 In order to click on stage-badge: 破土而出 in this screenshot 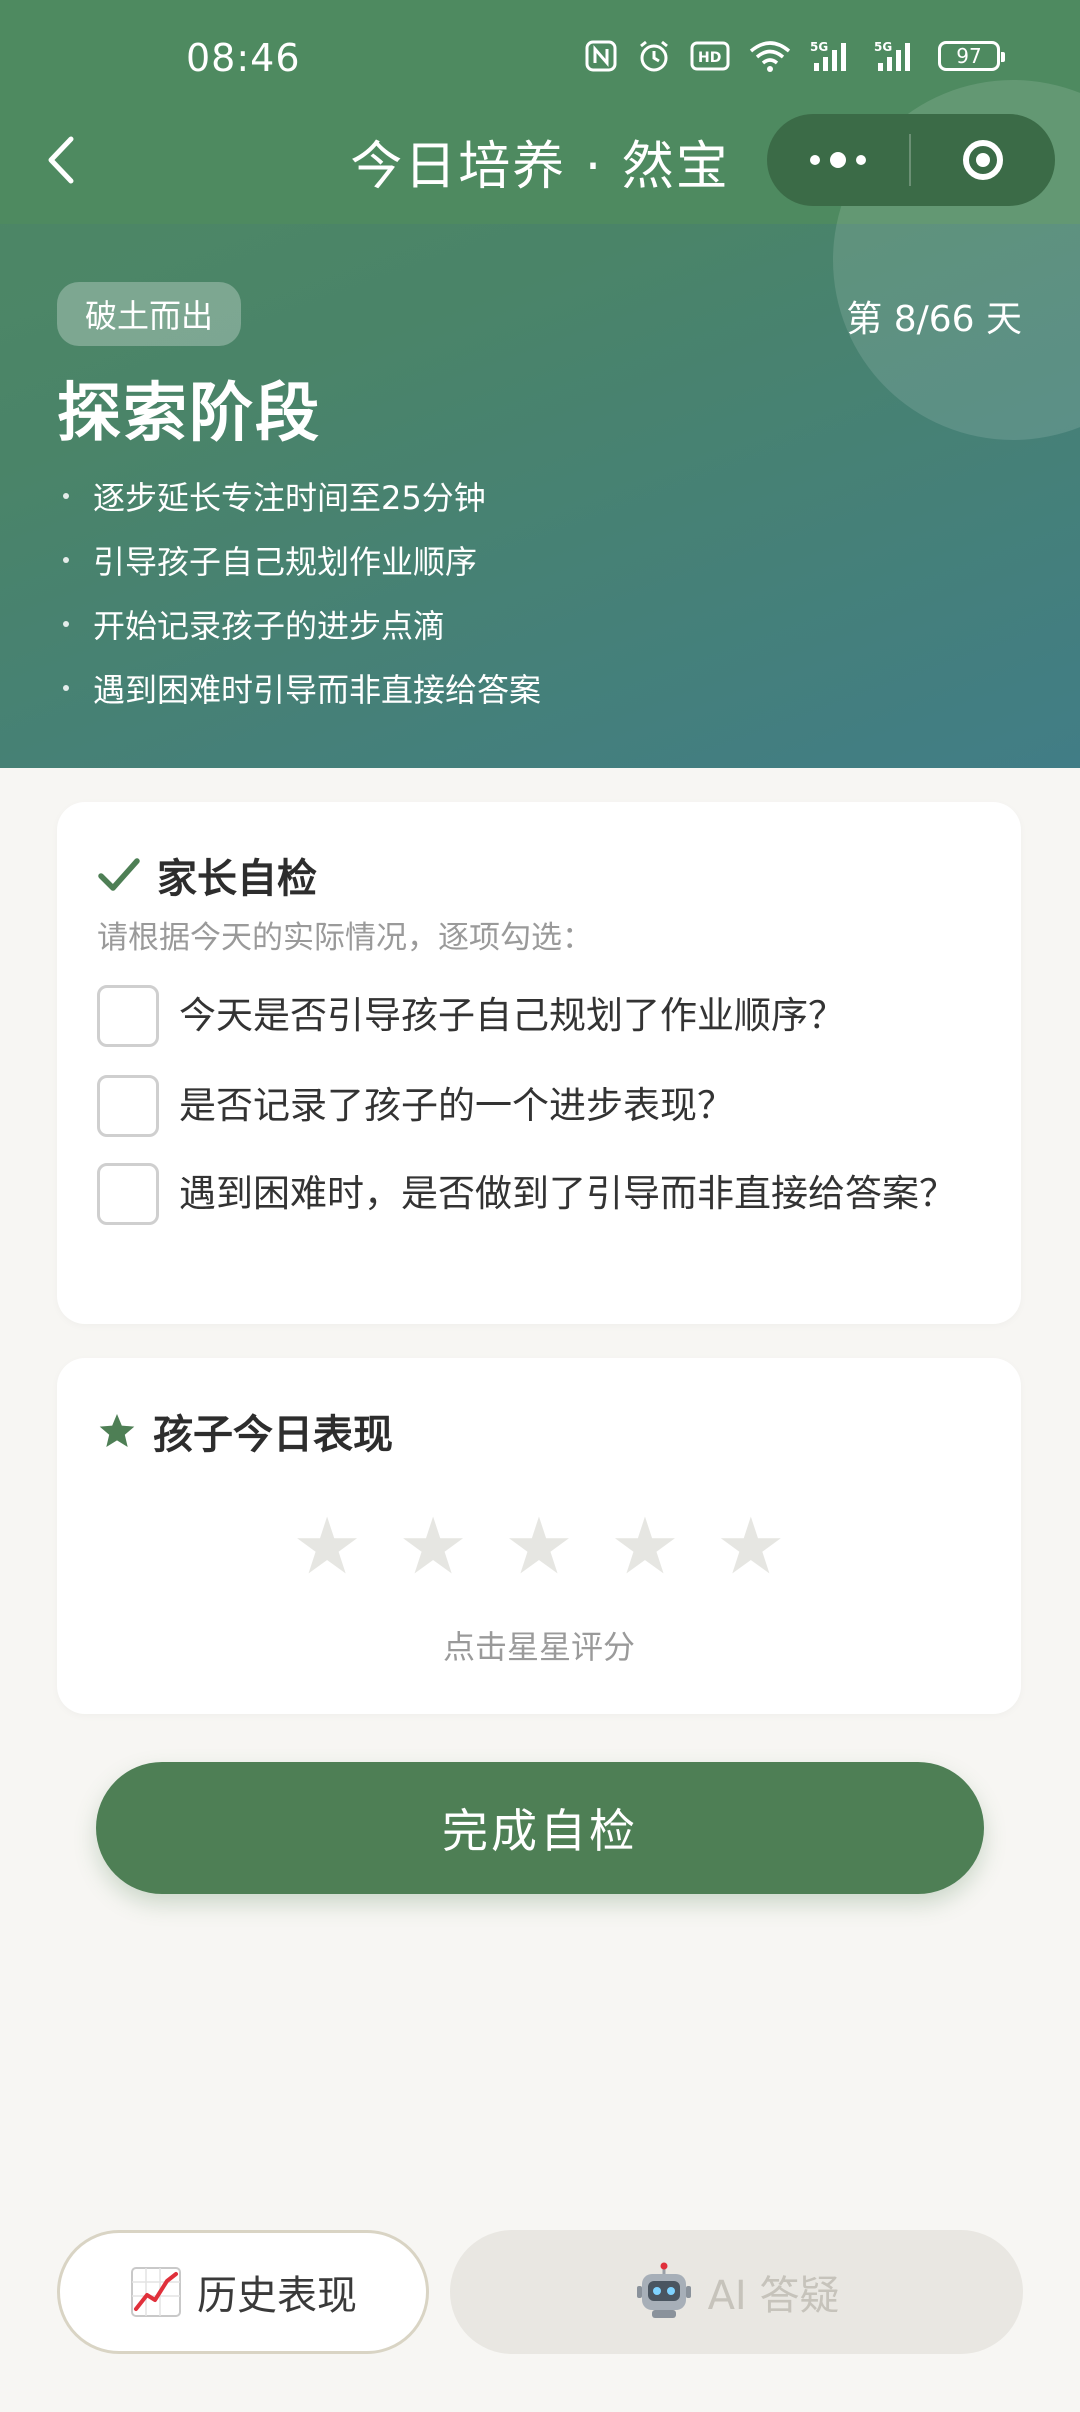, I will do `click(149, 314)`.